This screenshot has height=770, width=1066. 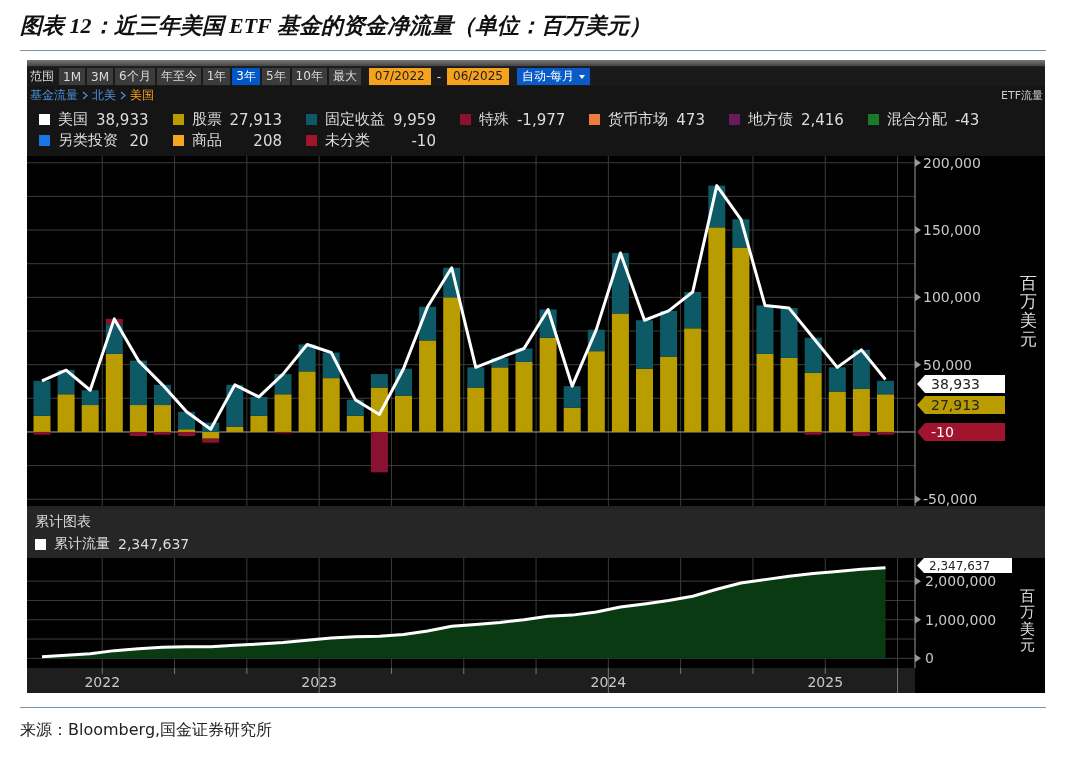 I want to click on legend-label: 货币市场, so click(x=638, y=119).